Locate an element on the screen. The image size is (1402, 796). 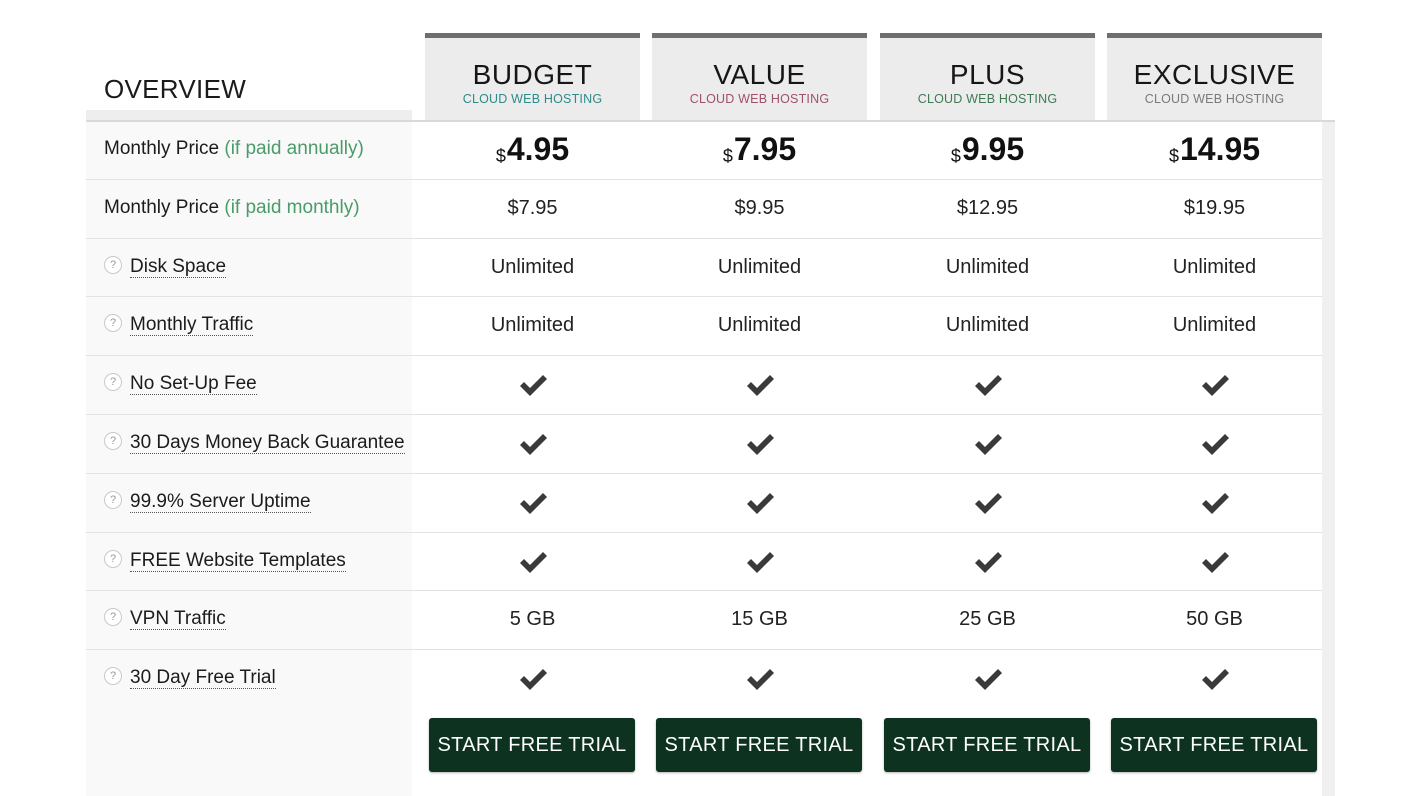
row-label: ? Monthly Traffic is located at coordinates (179, 325).